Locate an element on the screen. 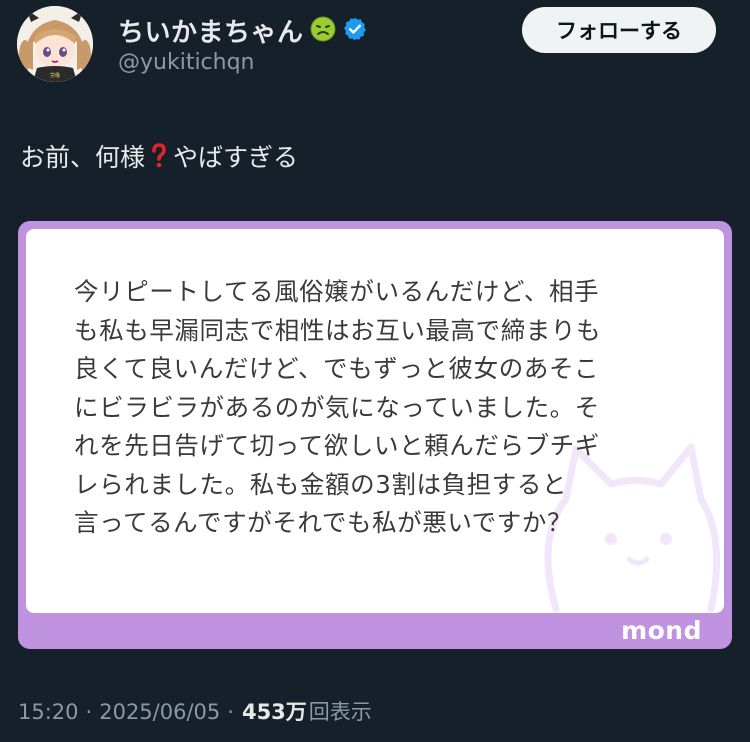  user-handle: @yukitichqn is located at coordinates (186, 62).